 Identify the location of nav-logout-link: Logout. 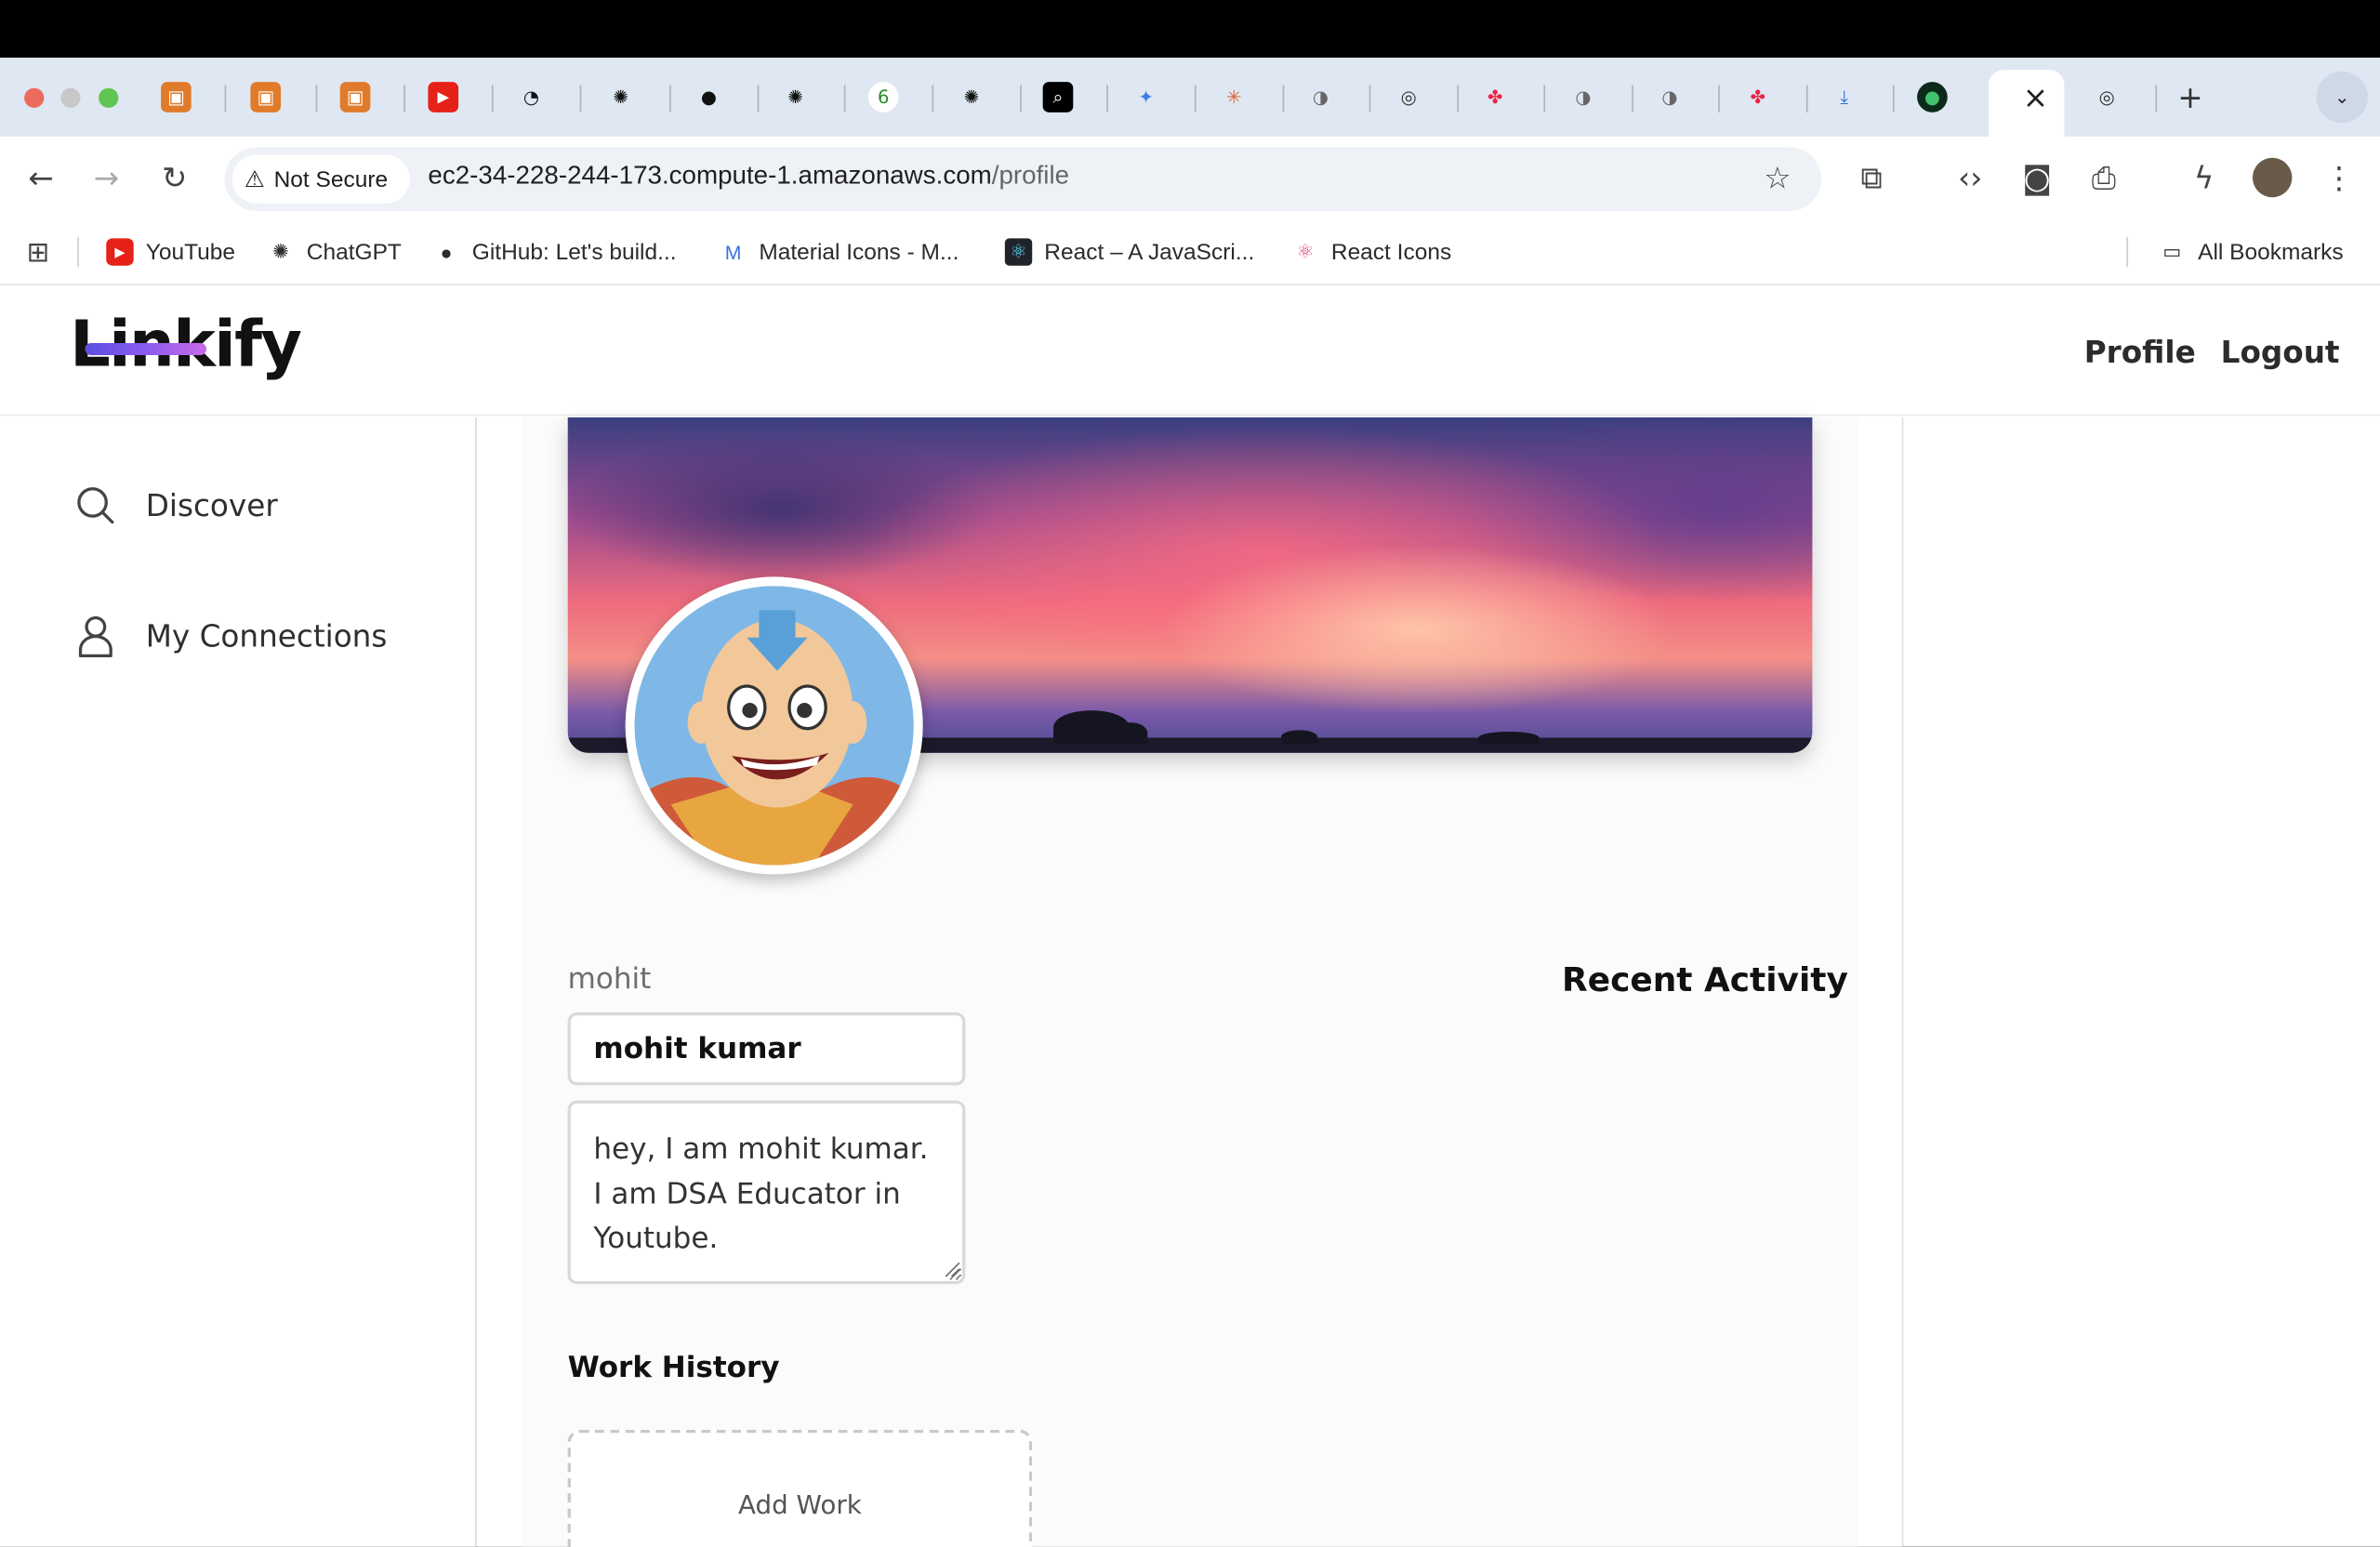
(2280, 352).